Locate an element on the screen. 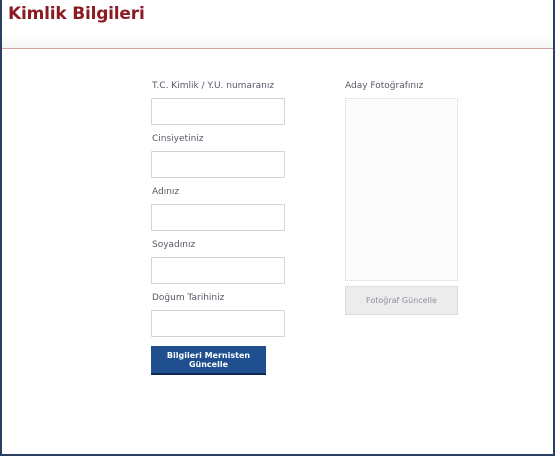 Image resolution: width=558 pixels, height=459 pixels. update-from-mernis-button: Bilgileri Mernisten Güncelle is located at coordinates (208, 360).